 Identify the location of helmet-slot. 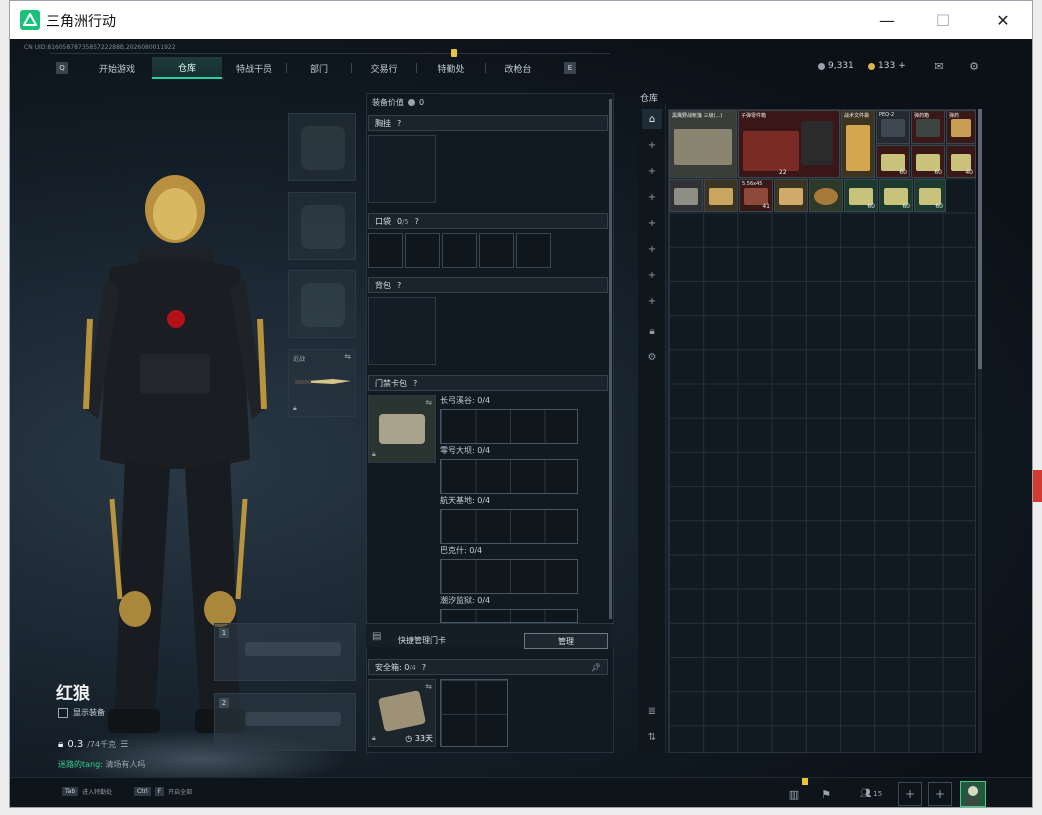
(322, 147).